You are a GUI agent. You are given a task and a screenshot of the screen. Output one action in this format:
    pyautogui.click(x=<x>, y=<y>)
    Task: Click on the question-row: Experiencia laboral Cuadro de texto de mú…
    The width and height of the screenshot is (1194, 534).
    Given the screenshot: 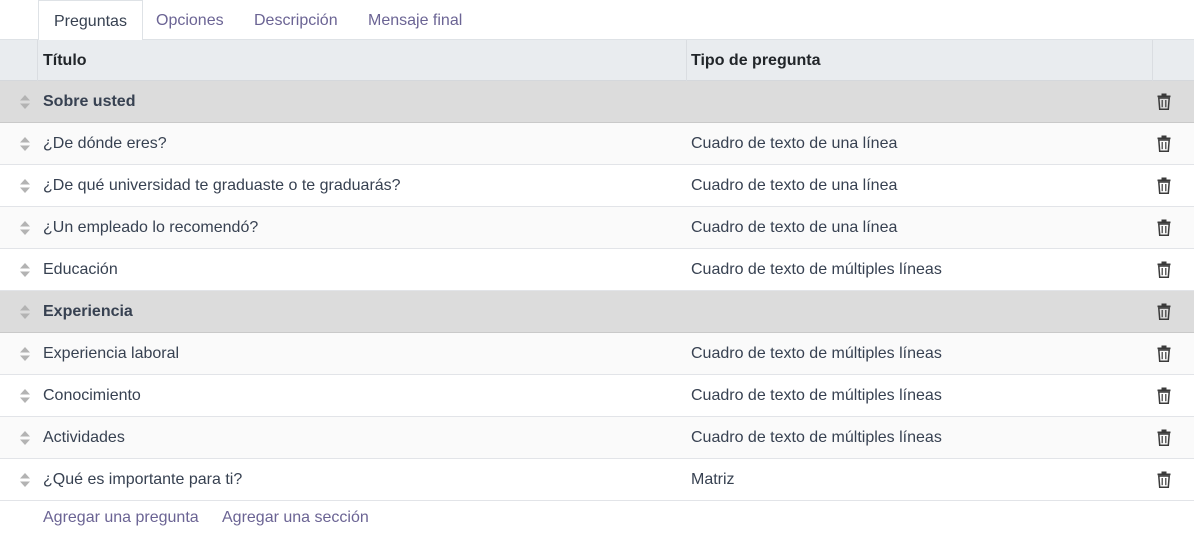 What is the action you would take?
    pyautogui.click(x=597, y=354)
    